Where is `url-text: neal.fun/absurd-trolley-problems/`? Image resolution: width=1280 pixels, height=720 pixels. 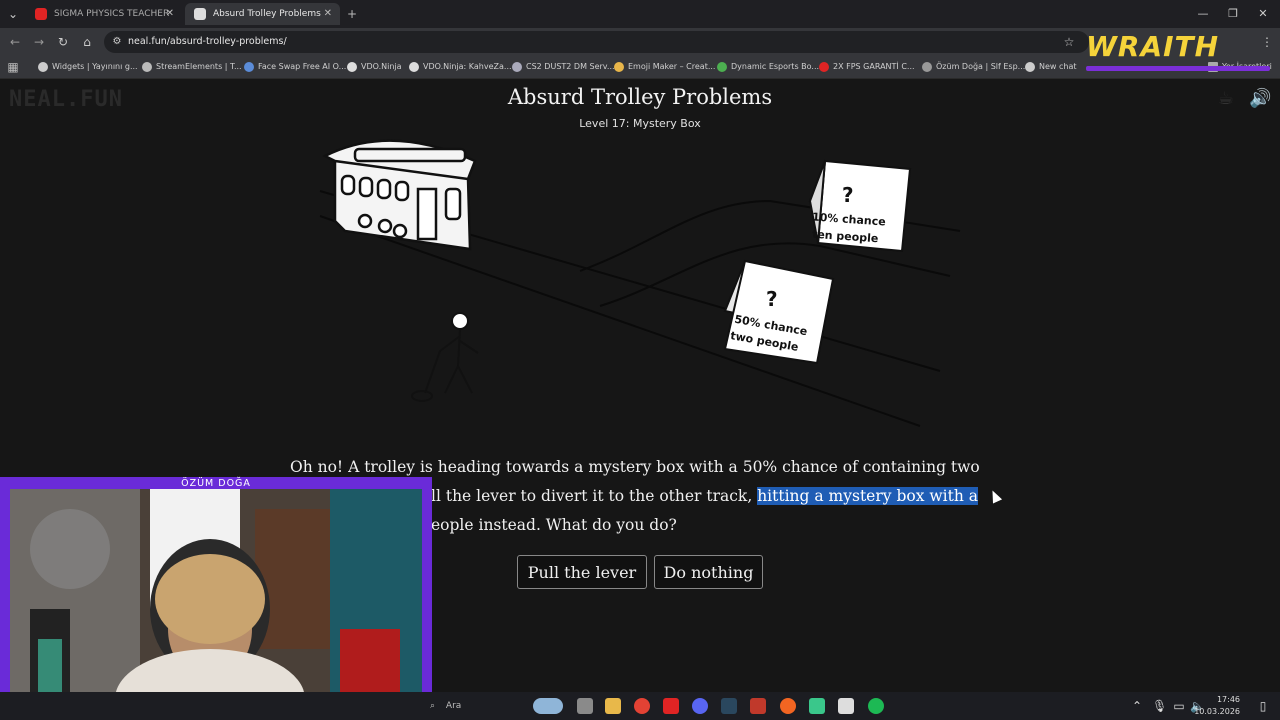
url-text: neal.fun/absurd-trolley-problems/ is located at coordinates (207, 41).